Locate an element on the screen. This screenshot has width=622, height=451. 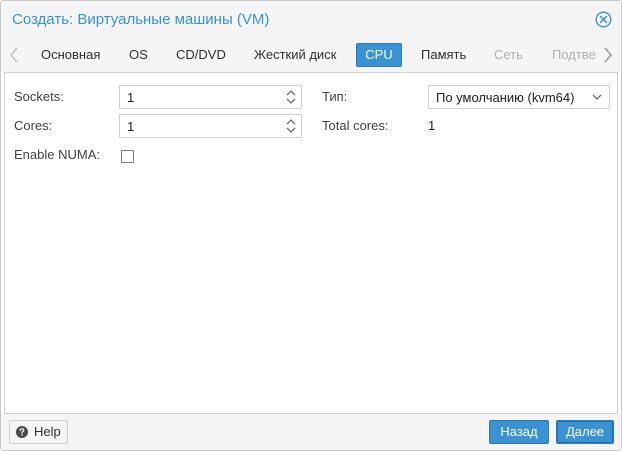
tab-general: Основная is located at coordinates (70, 55).